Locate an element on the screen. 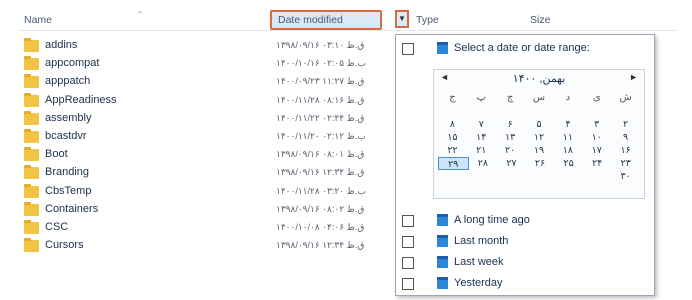 The width and height of the screenshot is (692, 300). weekday-label: پ is located at coordinates (481, 97).